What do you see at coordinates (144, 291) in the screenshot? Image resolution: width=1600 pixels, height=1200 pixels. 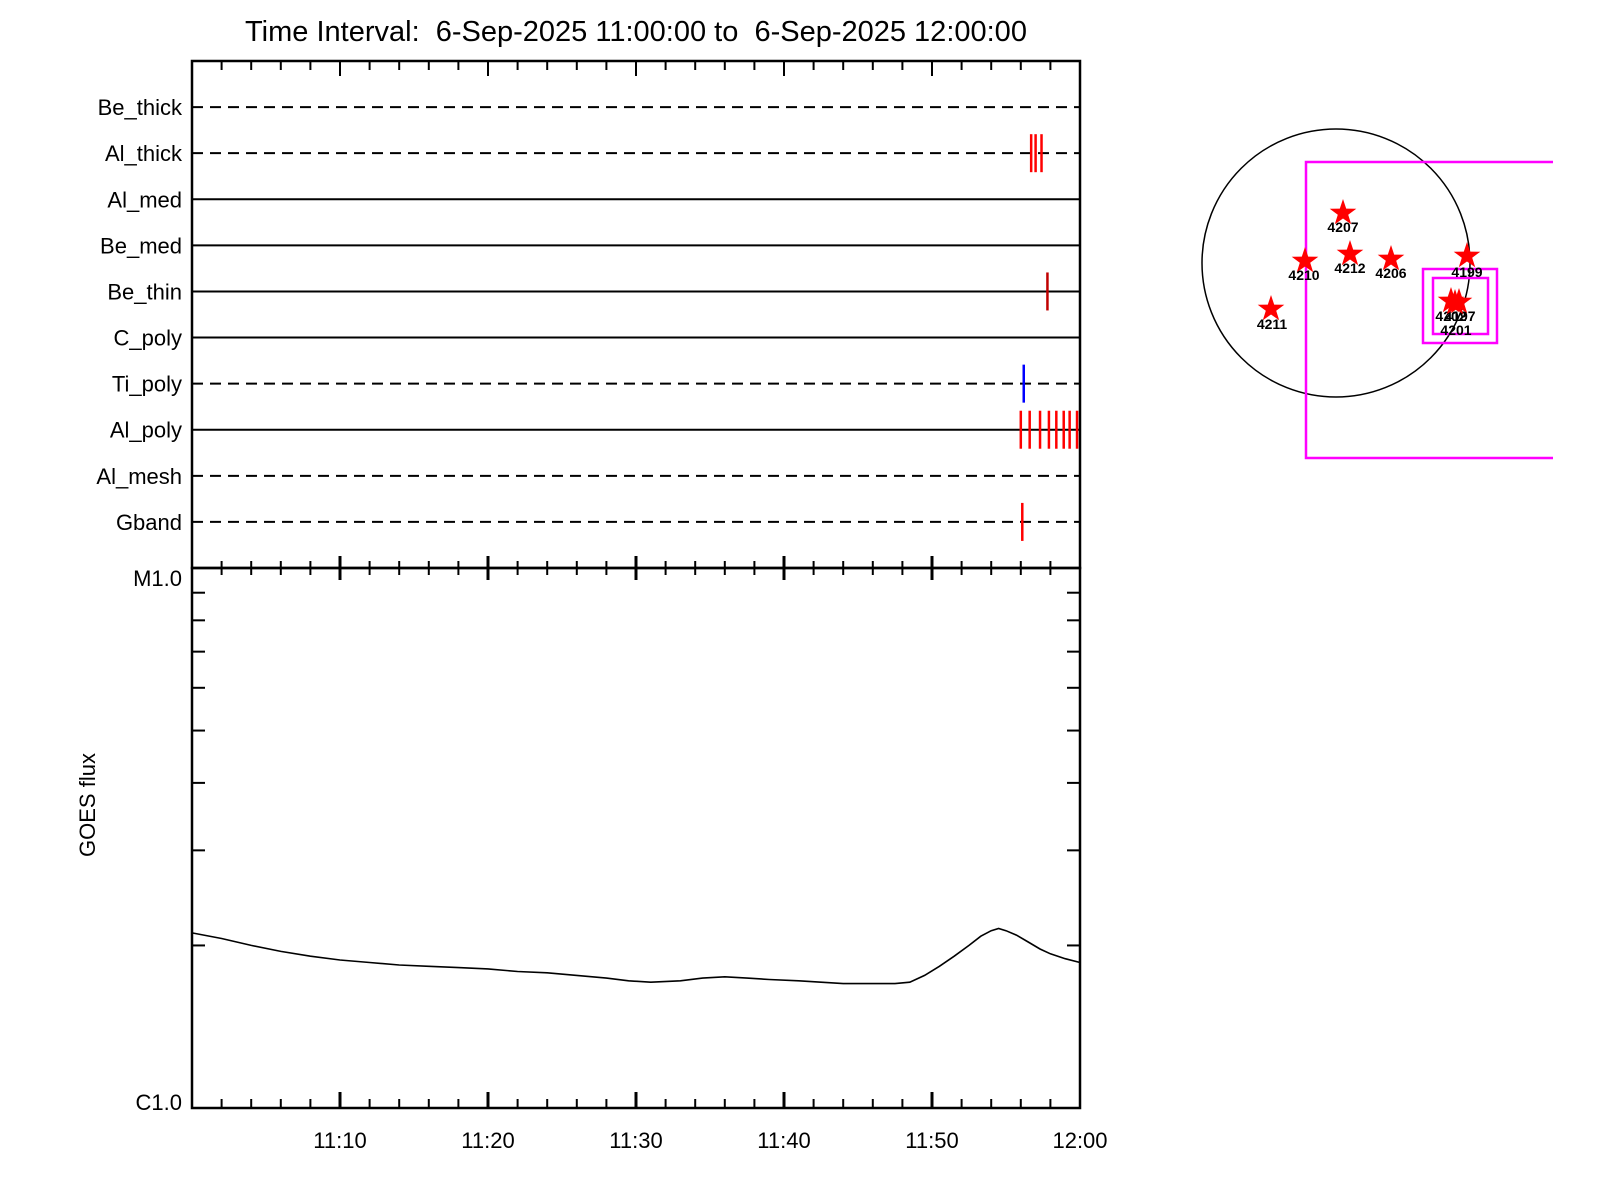 I see `filter-label-Be_thin: Be_thin` at bounding box center [144, 291].